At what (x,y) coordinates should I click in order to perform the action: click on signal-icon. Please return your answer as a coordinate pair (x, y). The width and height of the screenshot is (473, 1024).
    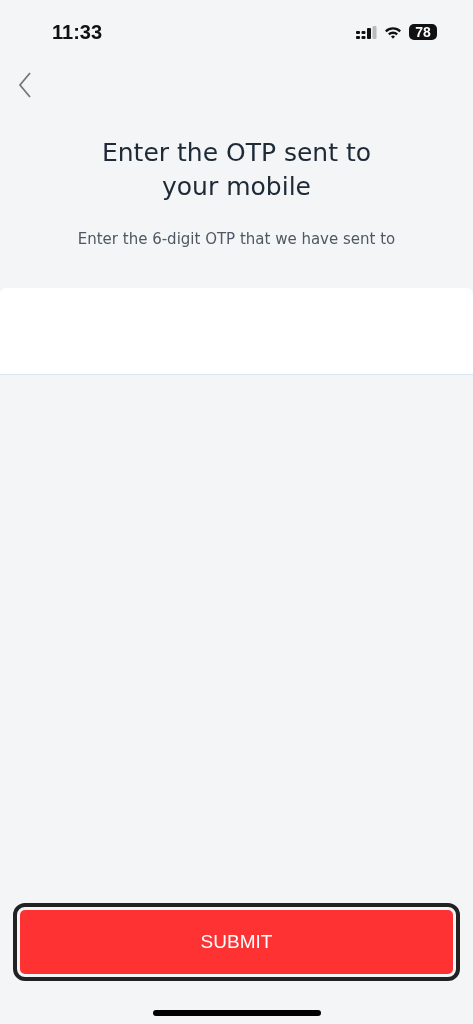
    Looking at the image, I should click on (366, 32).